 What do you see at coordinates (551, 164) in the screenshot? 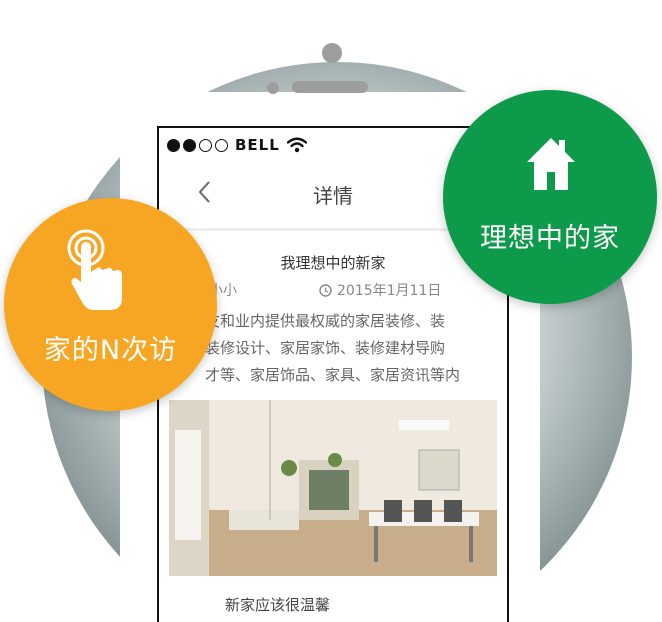
I see `home-icon` at bounding box center [551, 164].